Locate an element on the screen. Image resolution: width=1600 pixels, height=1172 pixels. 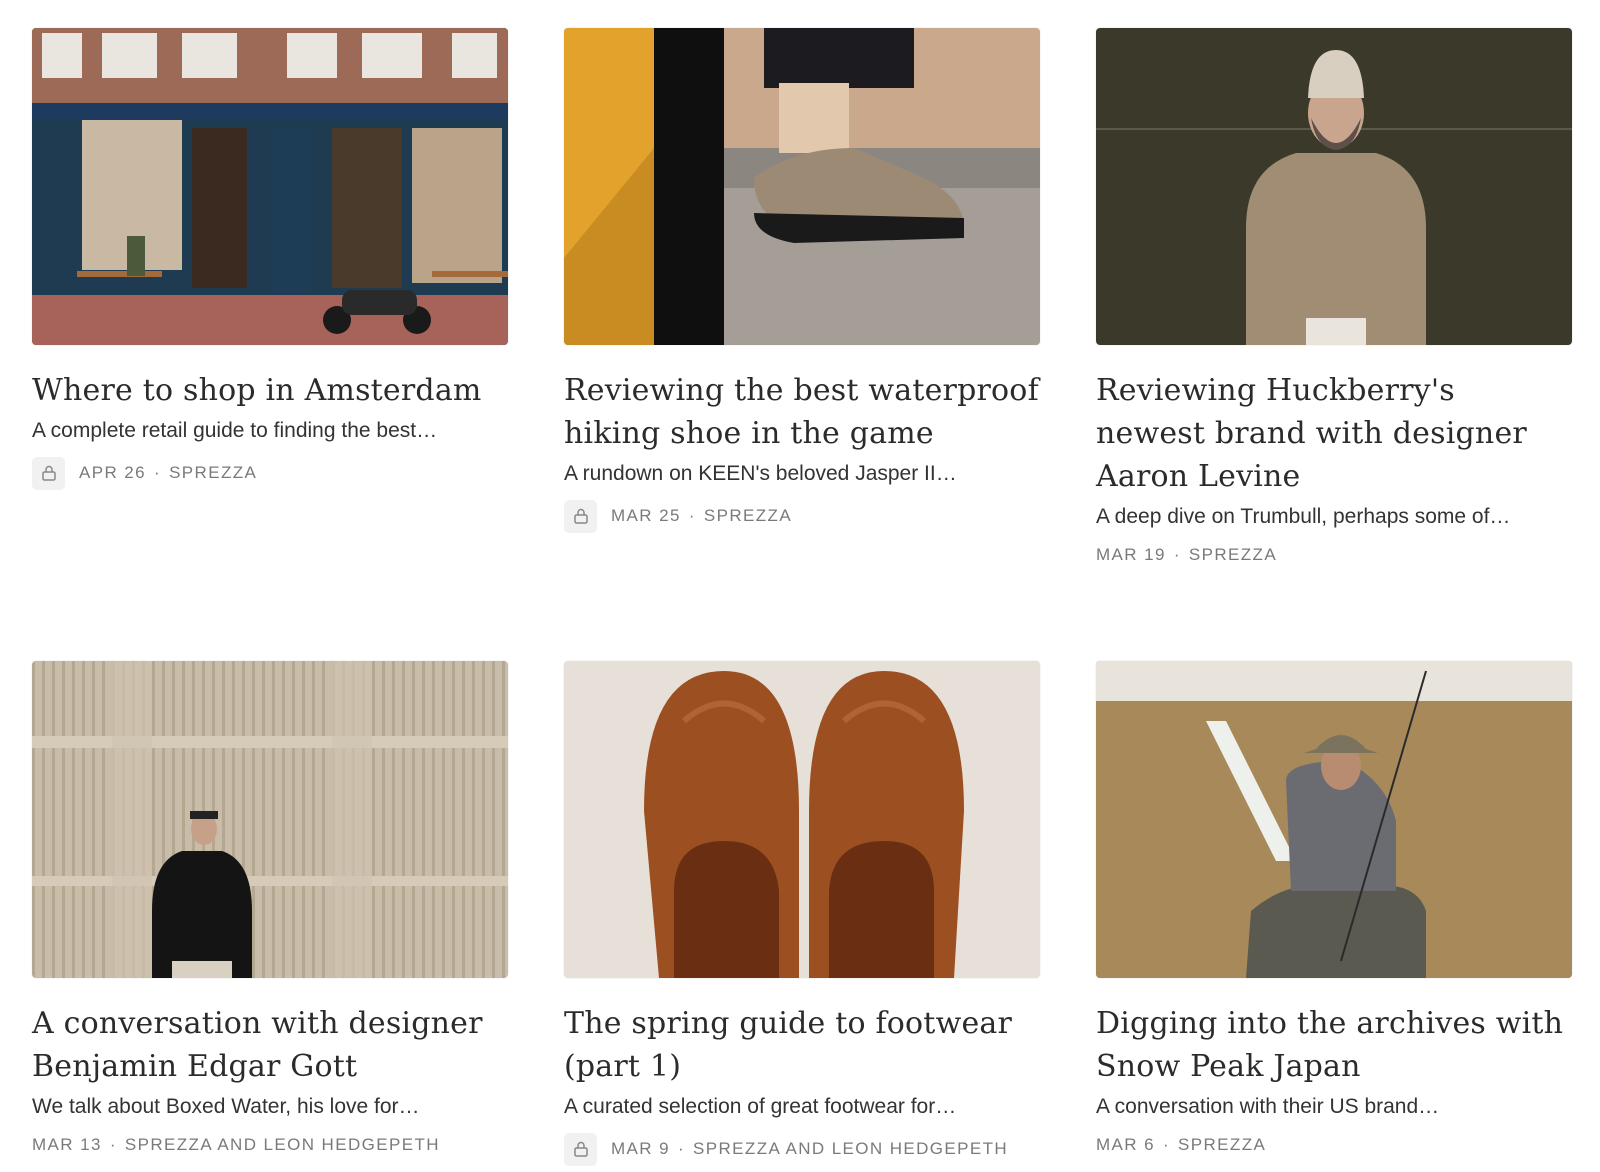
post-meta: MAR 19 · SPREZZA is located at coordinates (1334, 555).